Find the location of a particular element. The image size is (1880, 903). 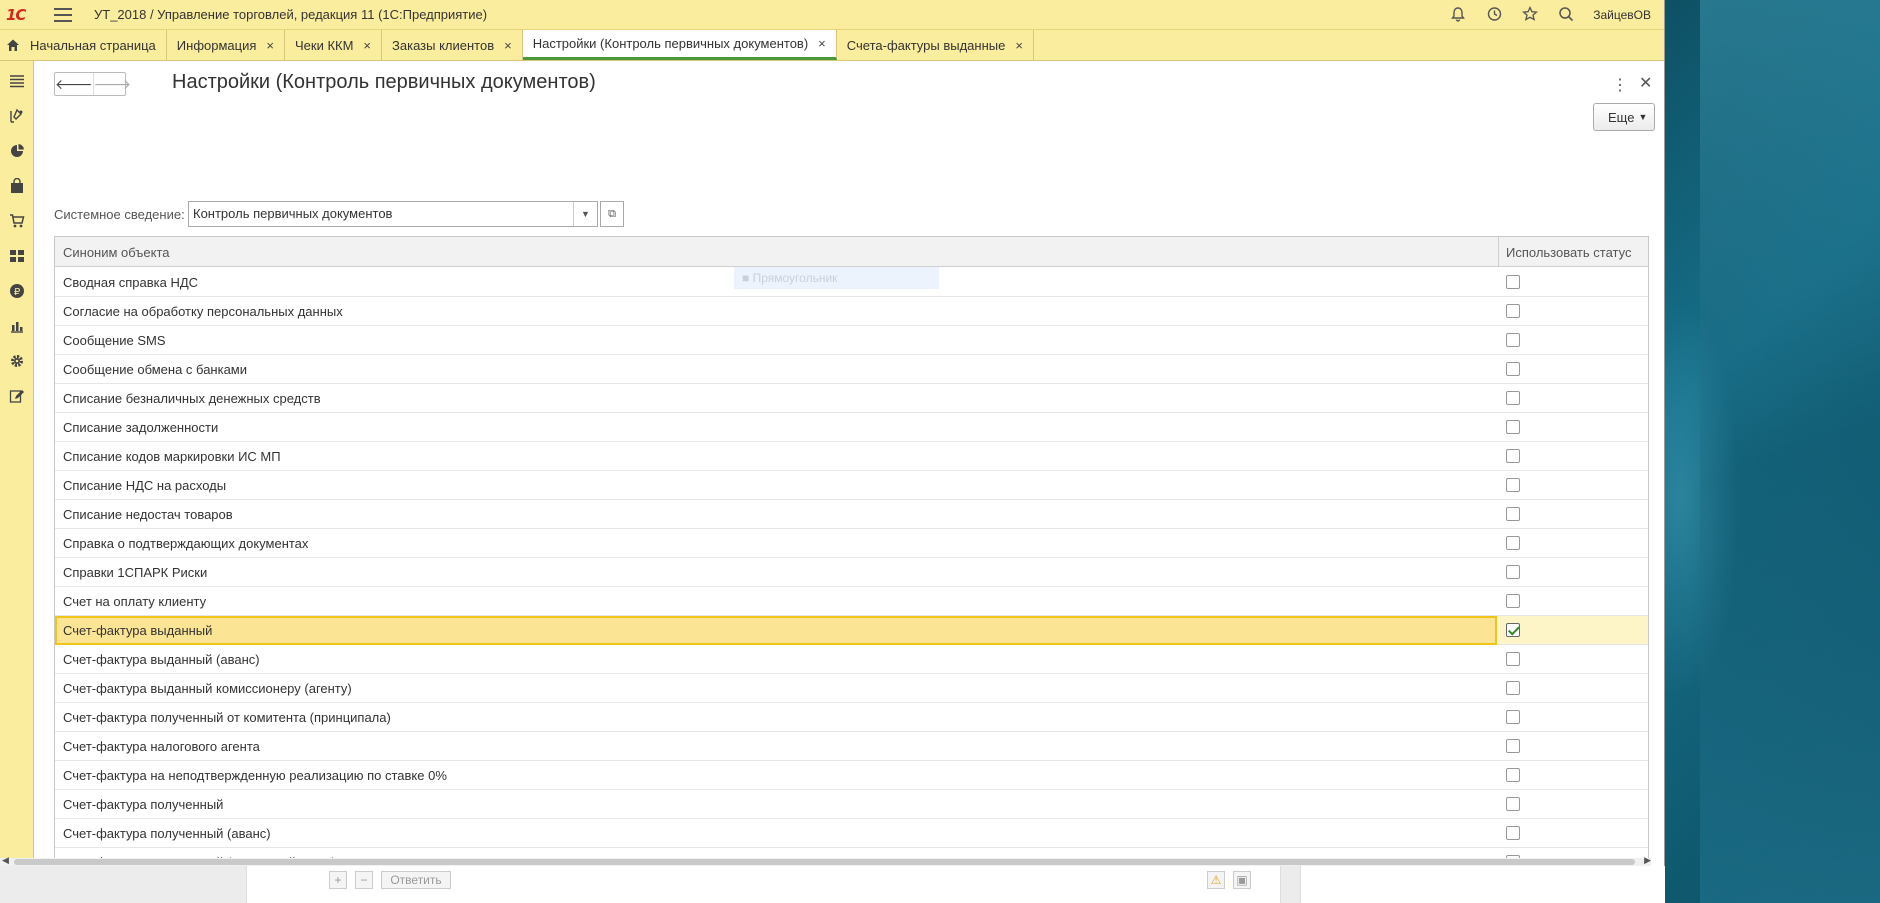

table-row: Сообщение обмена с банками is located at coordinates (851, 369).